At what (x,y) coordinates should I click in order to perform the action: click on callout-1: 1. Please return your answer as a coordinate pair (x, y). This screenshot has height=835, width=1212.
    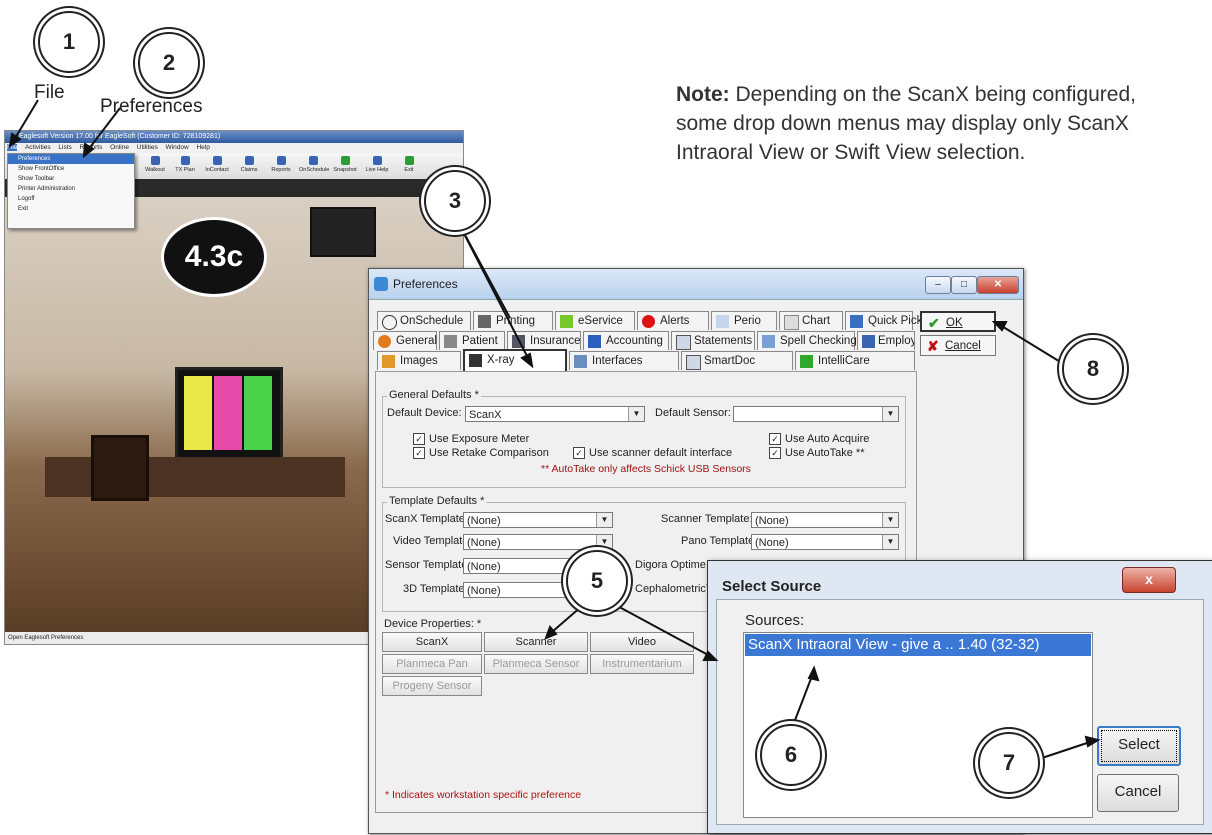
    Looking at the image, I should click on (69, 42).